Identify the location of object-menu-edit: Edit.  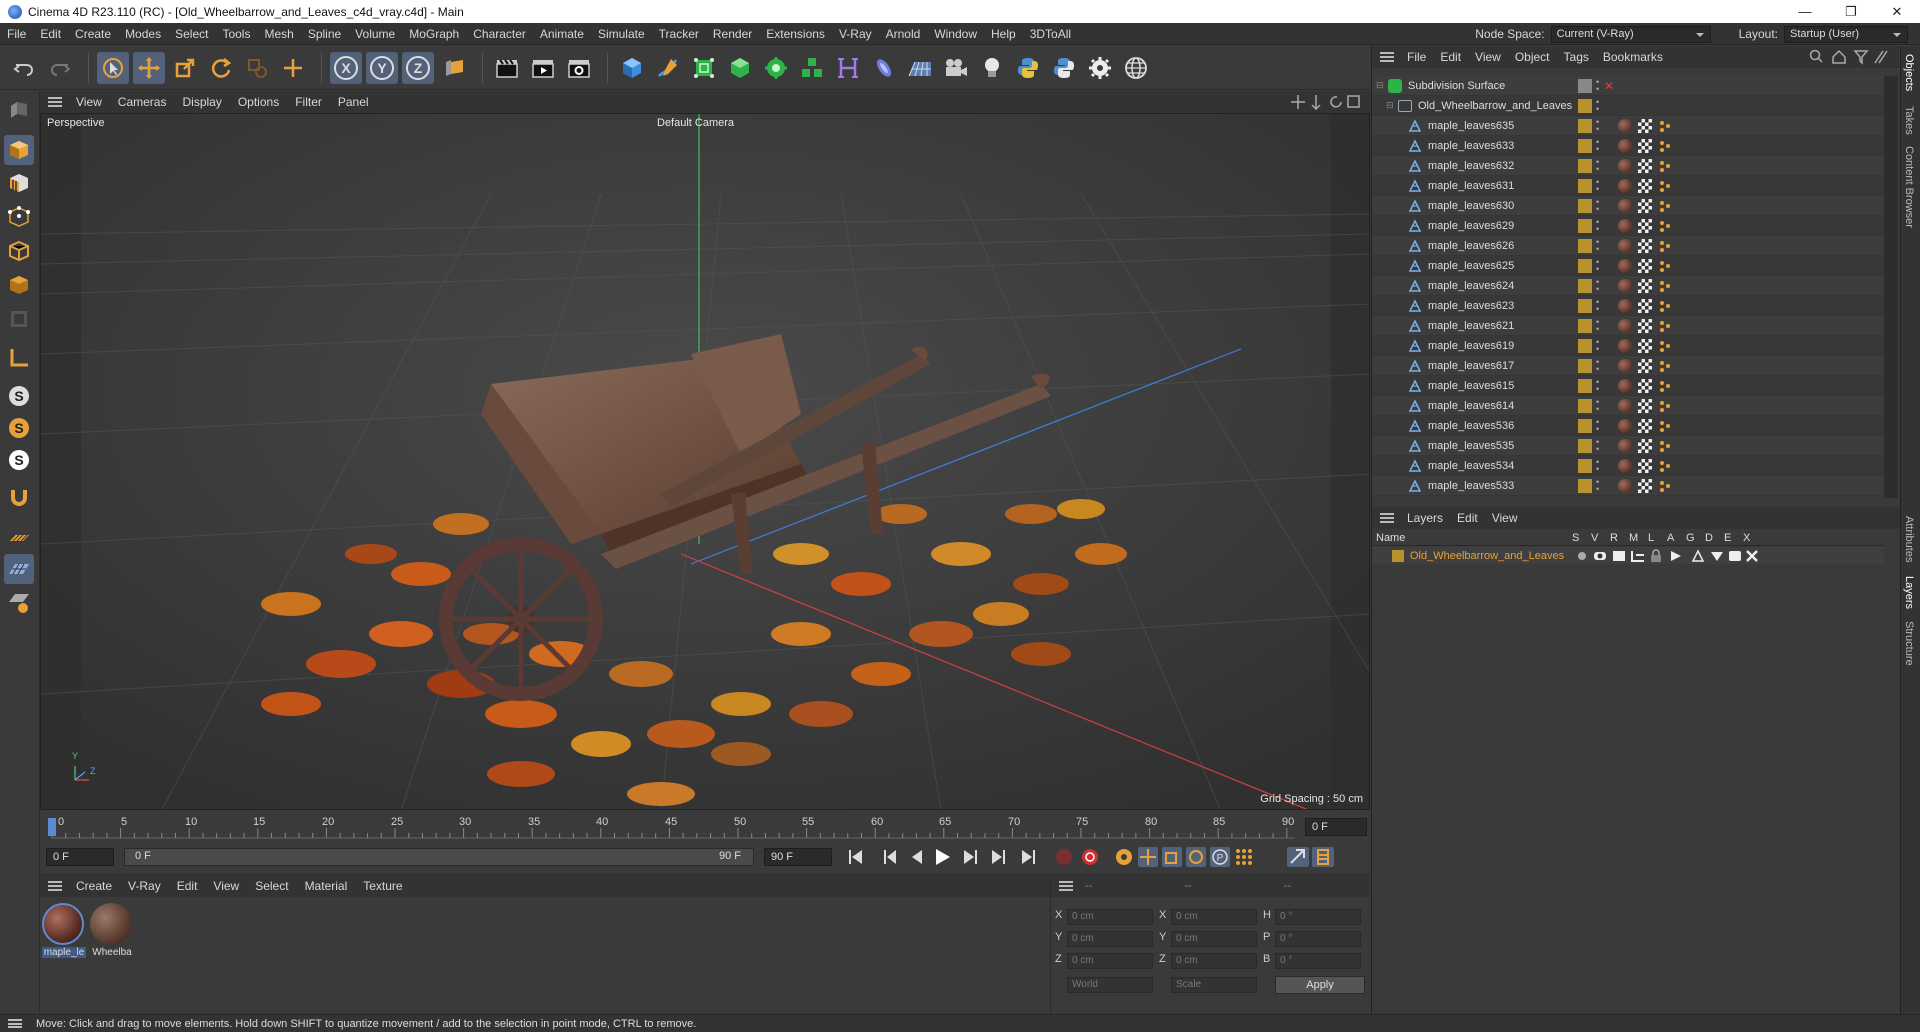
(1450, 57).